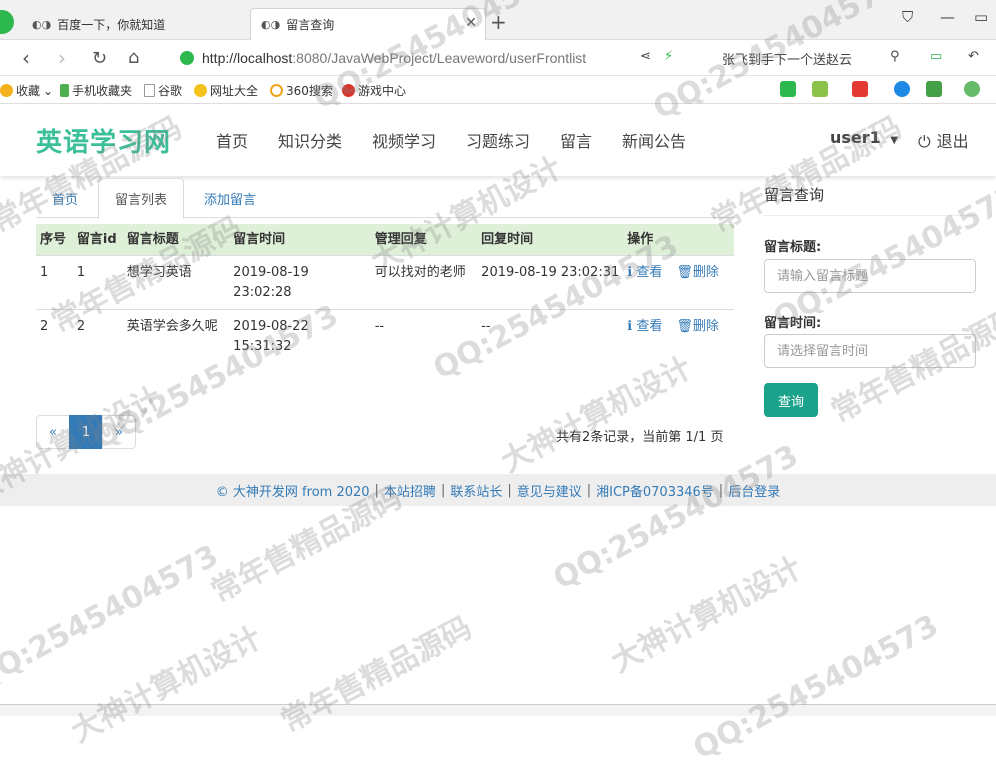 This screenshot has height=767, width=996. Describe the element at coordinates (7, 22) in the screenshot. I see `browser-logo-icon` at that location.